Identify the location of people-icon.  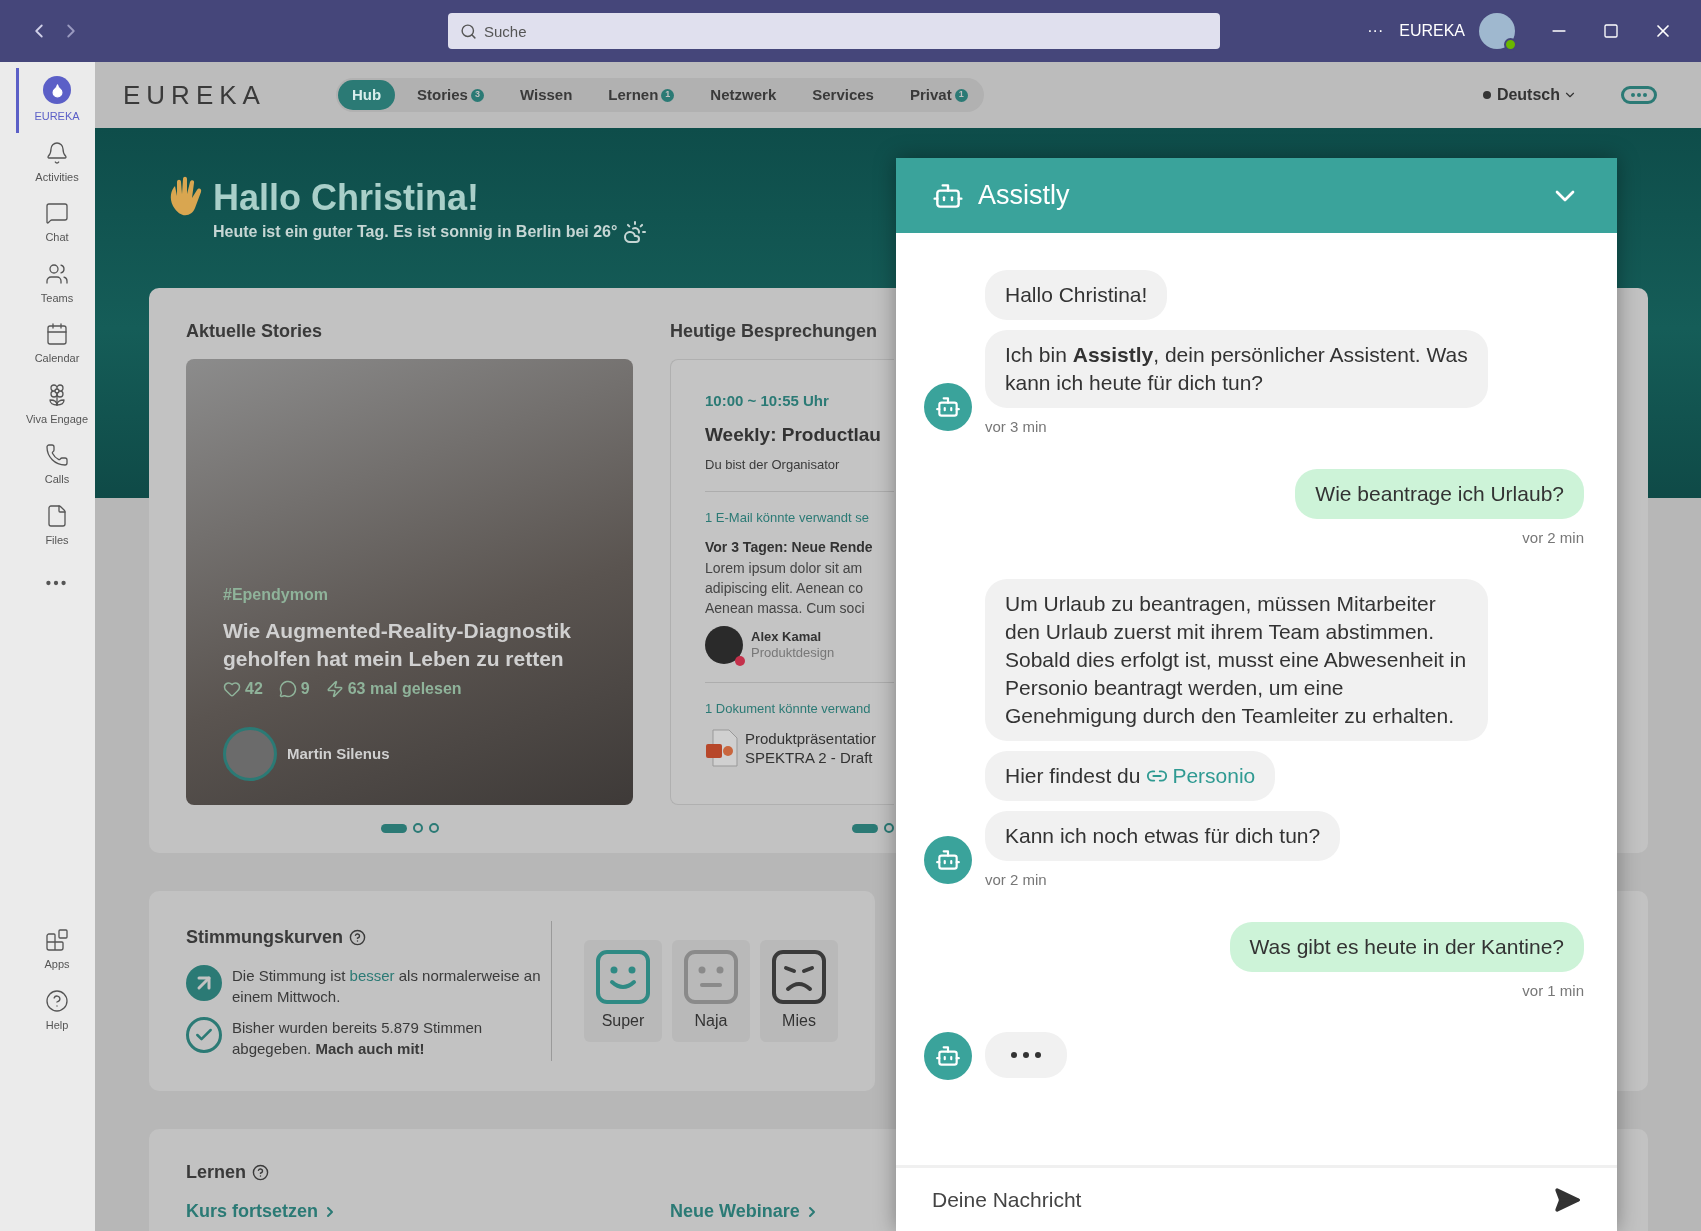
(57, 273).